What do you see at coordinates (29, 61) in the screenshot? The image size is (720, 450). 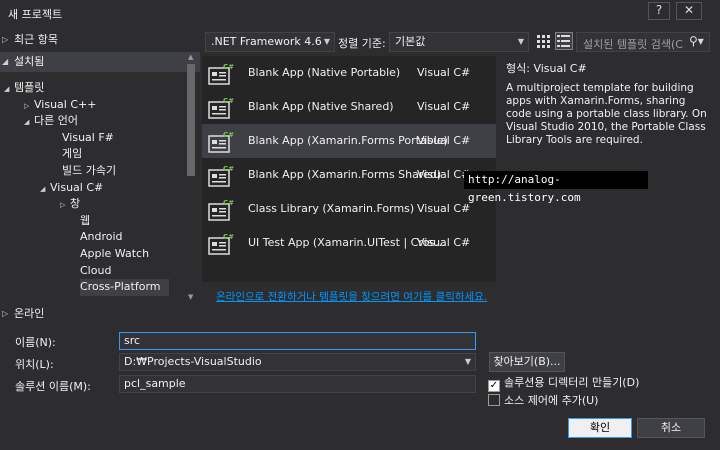 I see `installed-label: 설치됨` at bounding box center [29, 61].